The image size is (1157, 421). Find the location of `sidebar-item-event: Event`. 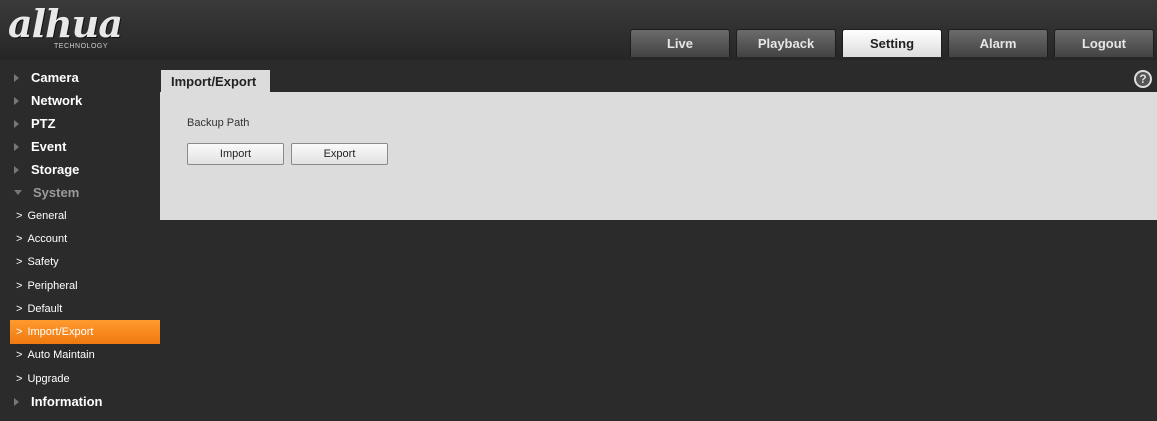

sidebar-item-event: Event is located at coordinates (80, 146).